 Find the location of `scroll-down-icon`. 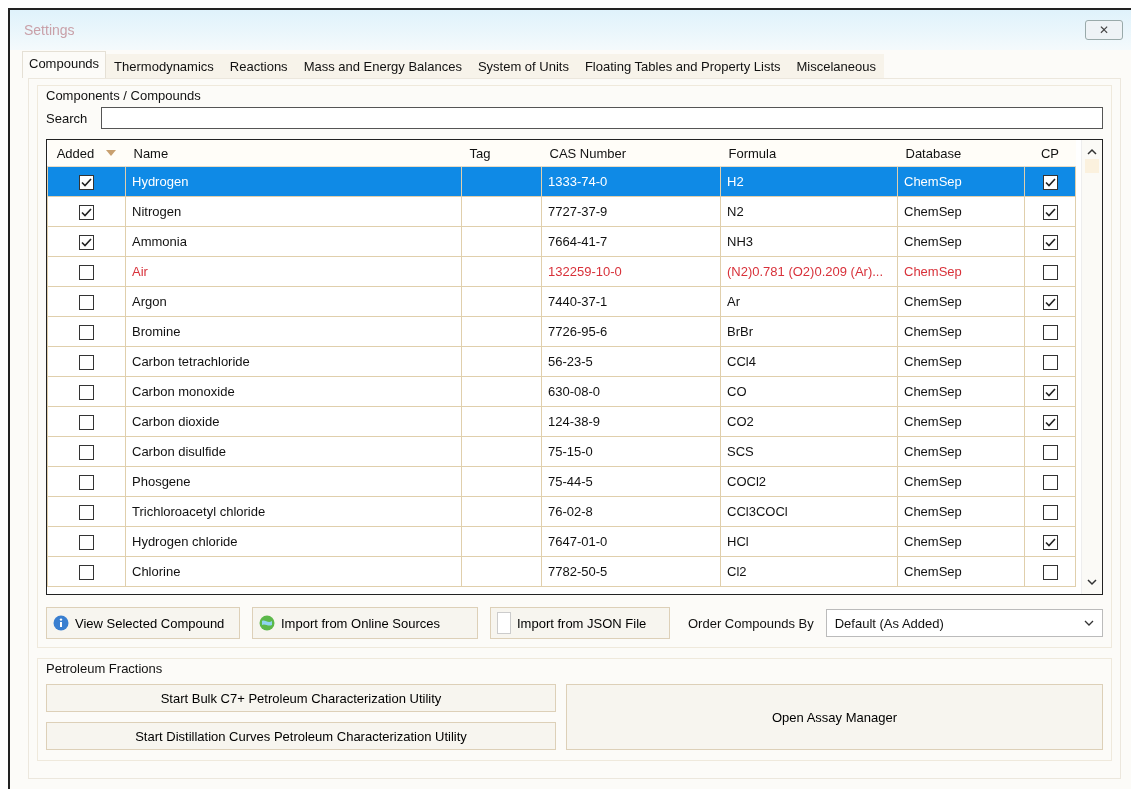

scroll-down-icon is located at coordinates (1092, 582).